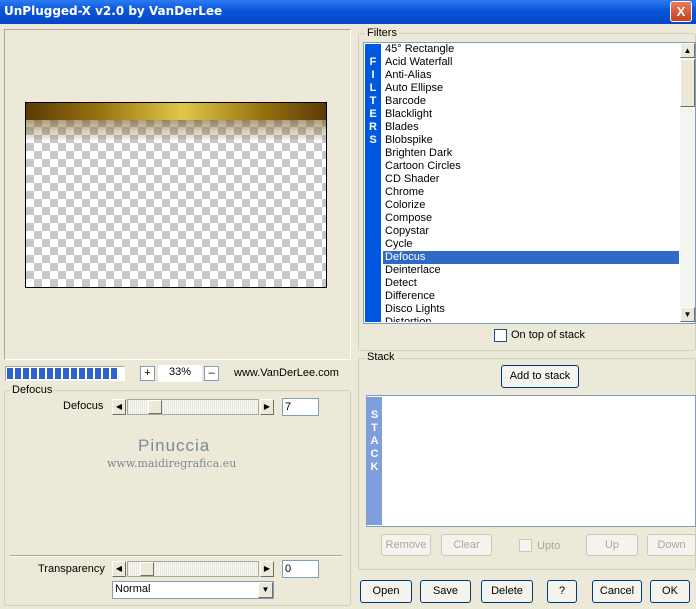 This screenshot has width=696, height=609. I want to click on params-group-label: Defocus, so click(32, 390).